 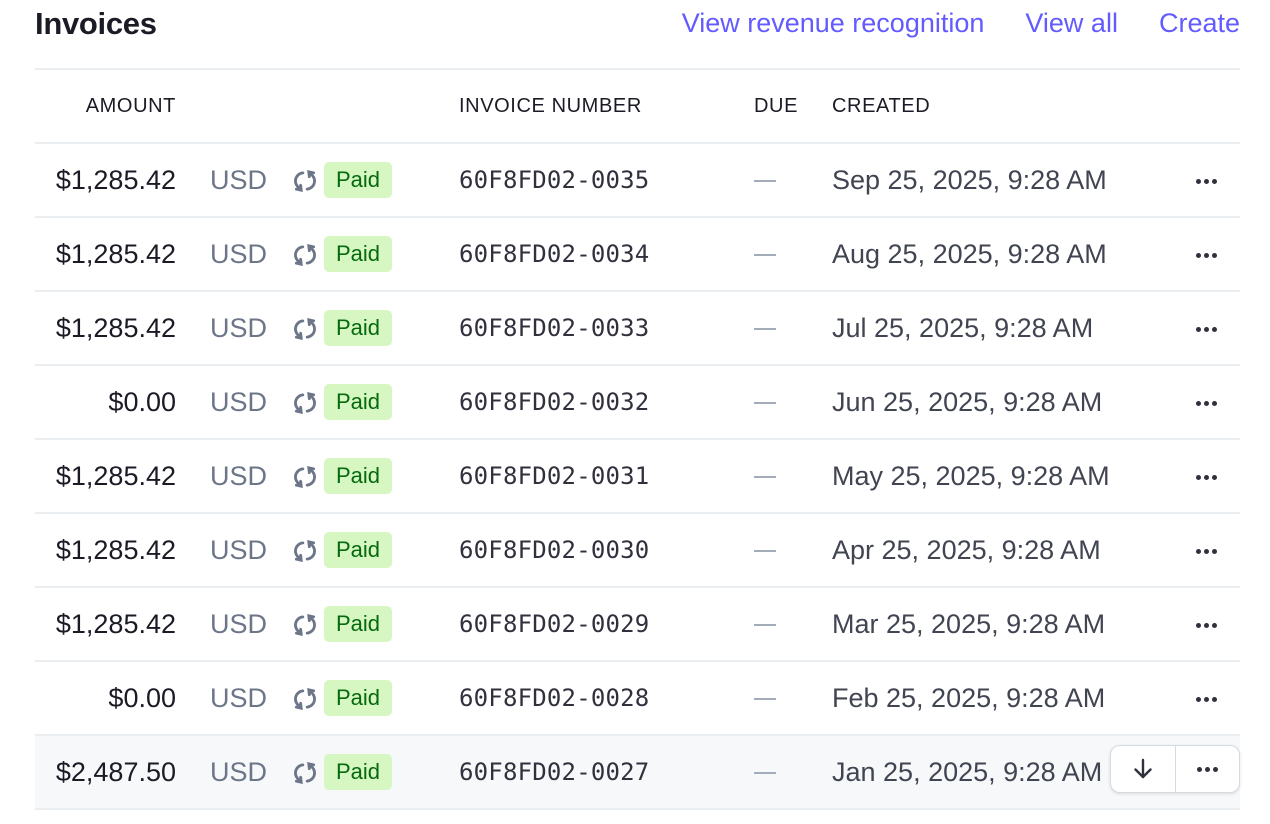 I want to click on table-header-row: AMOUNT INVOICE NUMBER DUE CREATED, so click(x=637, y=107).